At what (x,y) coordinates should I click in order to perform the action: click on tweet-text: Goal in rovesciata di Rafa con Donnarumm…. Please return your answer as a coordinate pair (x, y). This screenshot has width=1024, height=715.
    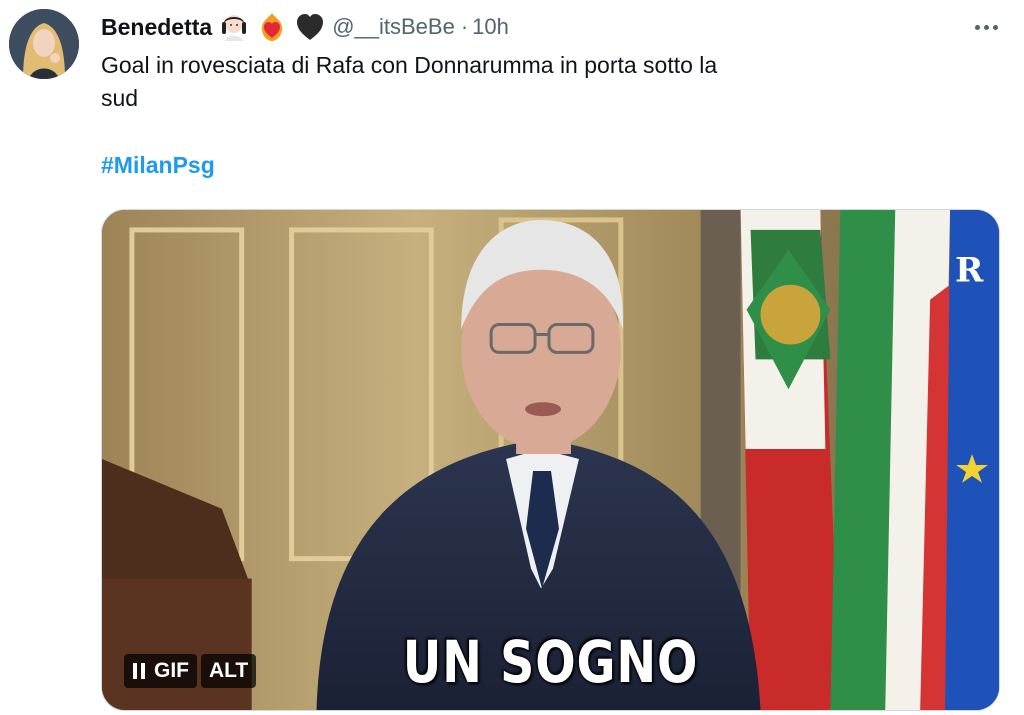
    Looking at the image, I should click on (409, 81).